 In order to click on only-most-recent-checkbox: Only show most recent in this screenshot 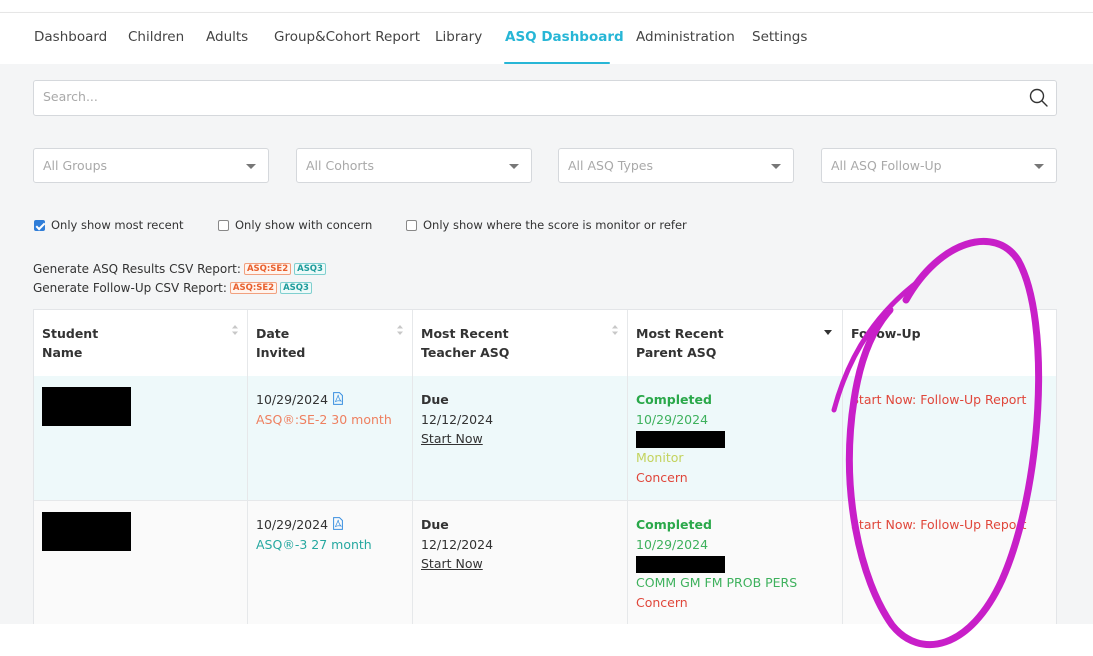, I will do `click(109, 225)`.